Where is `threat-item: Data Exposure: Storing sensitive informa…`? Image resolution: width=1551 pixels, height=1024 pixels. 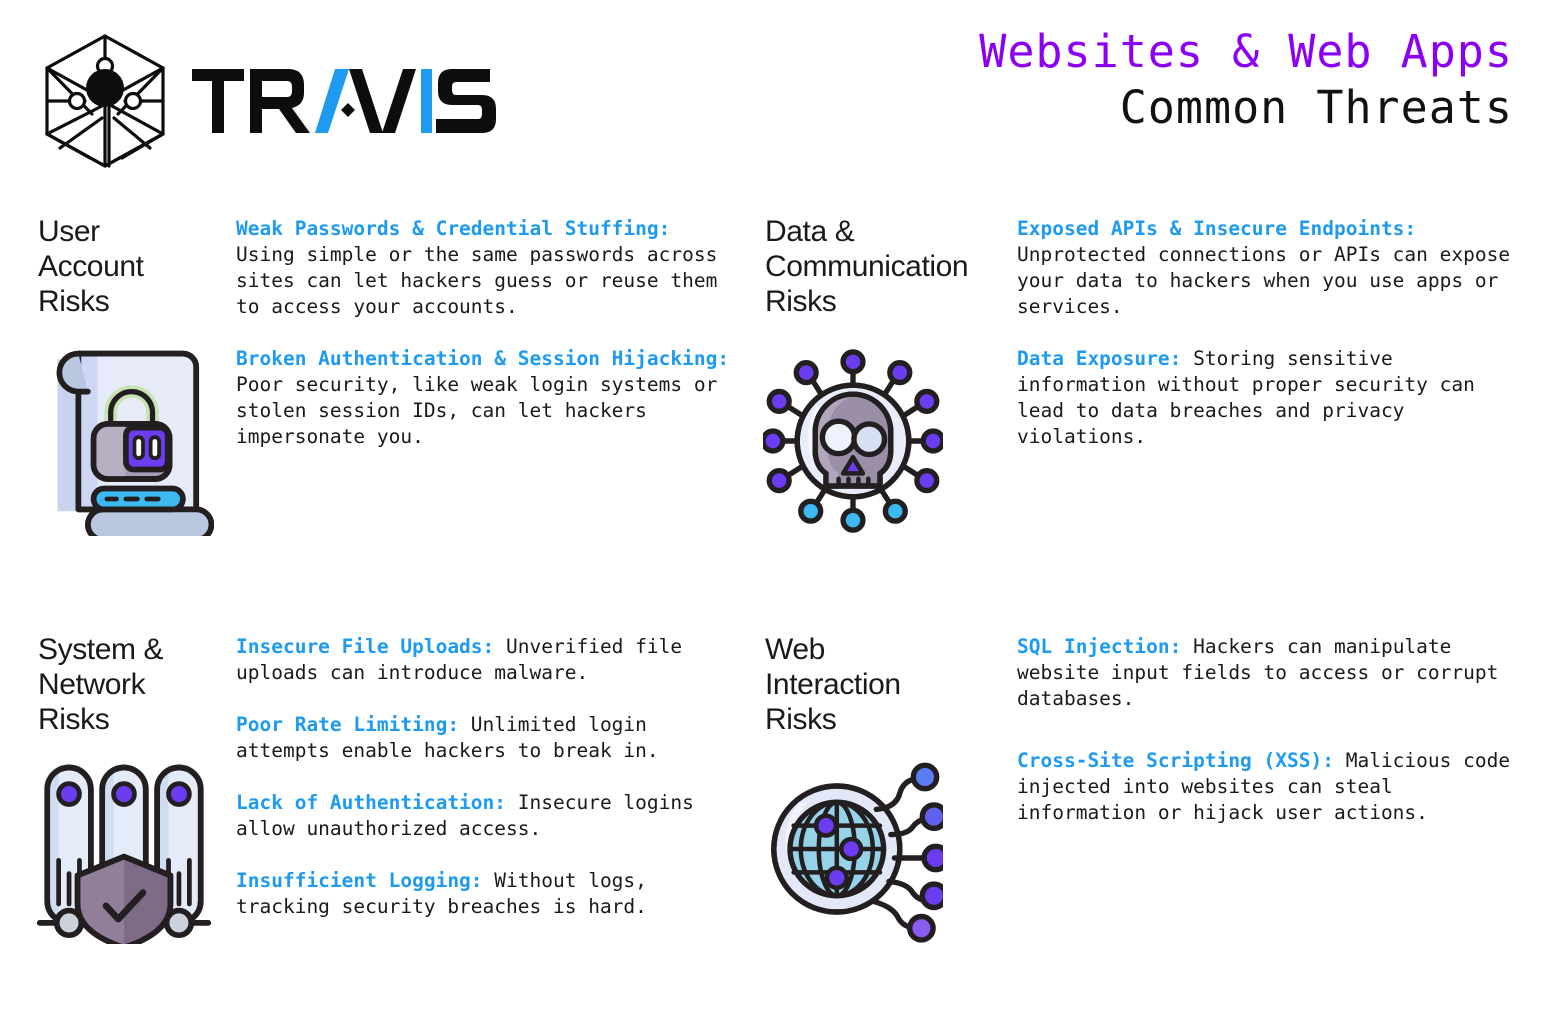
threat-item: Data Exposure: Storing sensitive informa… is located at coordinates (1272, 398).